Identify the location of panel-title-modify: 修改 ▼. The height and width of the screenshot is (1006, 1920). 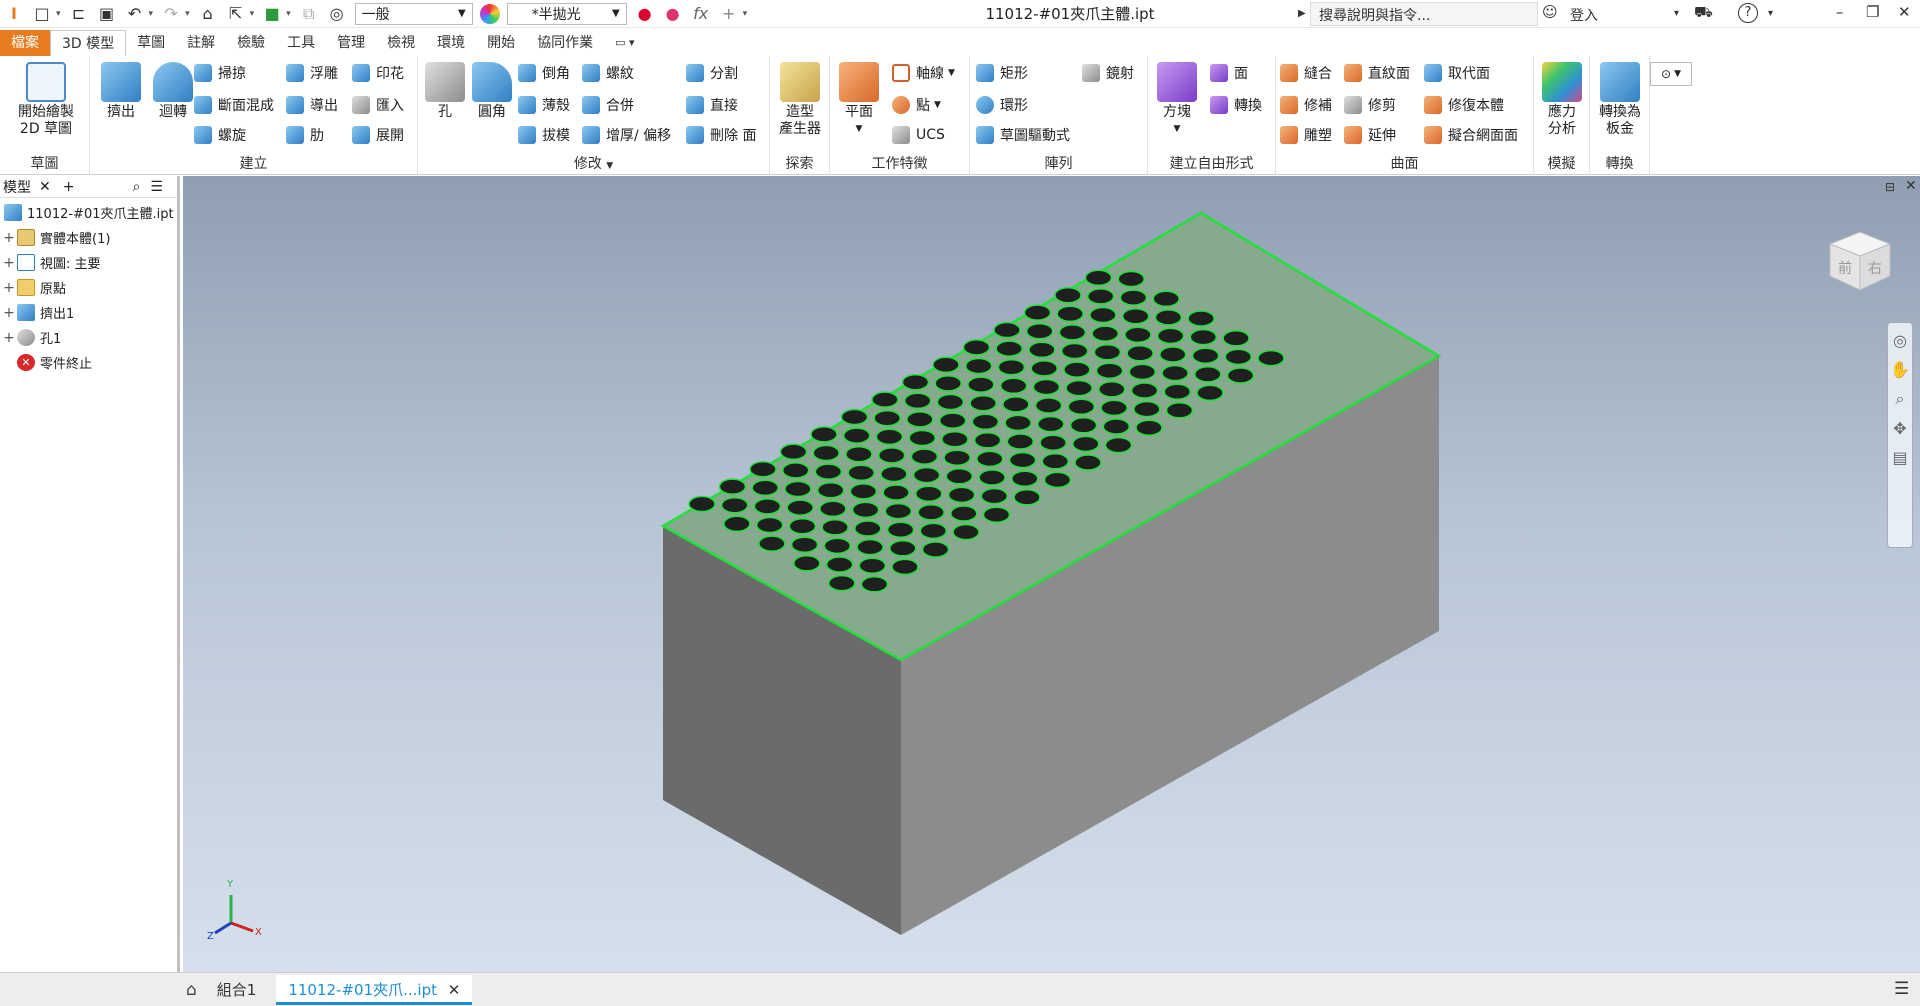
(593, 163).